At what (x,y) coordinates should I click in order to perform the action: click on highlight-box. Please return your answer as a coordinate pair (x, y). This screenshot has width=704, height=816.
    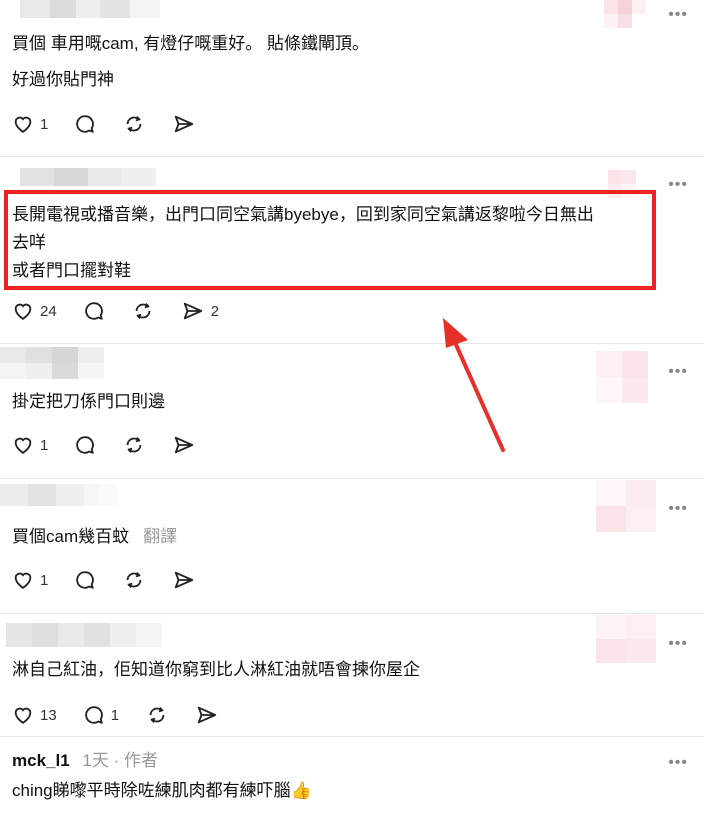
    Looking at the image, I should click on (330, 240).